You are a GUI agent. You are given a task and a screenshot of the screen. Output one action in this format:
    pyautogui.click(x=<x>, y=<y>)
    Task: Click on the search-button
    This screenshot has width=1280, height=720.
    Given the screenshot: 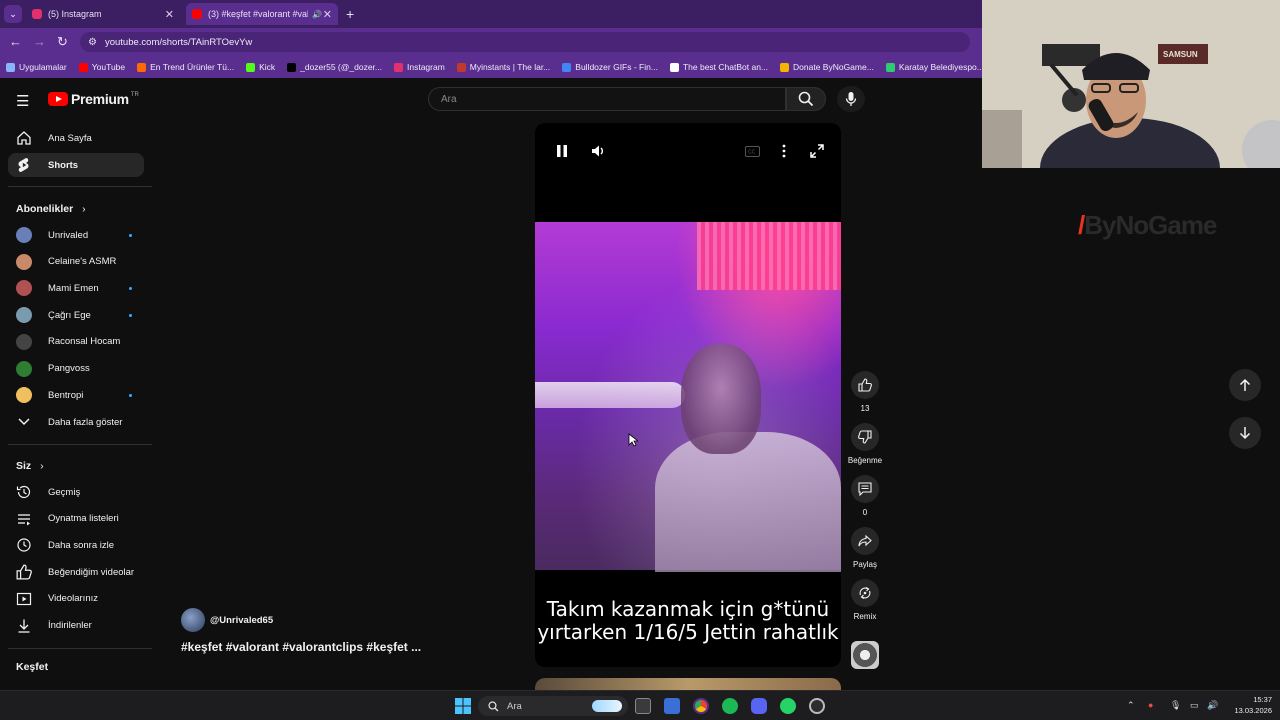 What is the action you would take?
    pyautogui.click(x=806, y=99)
    